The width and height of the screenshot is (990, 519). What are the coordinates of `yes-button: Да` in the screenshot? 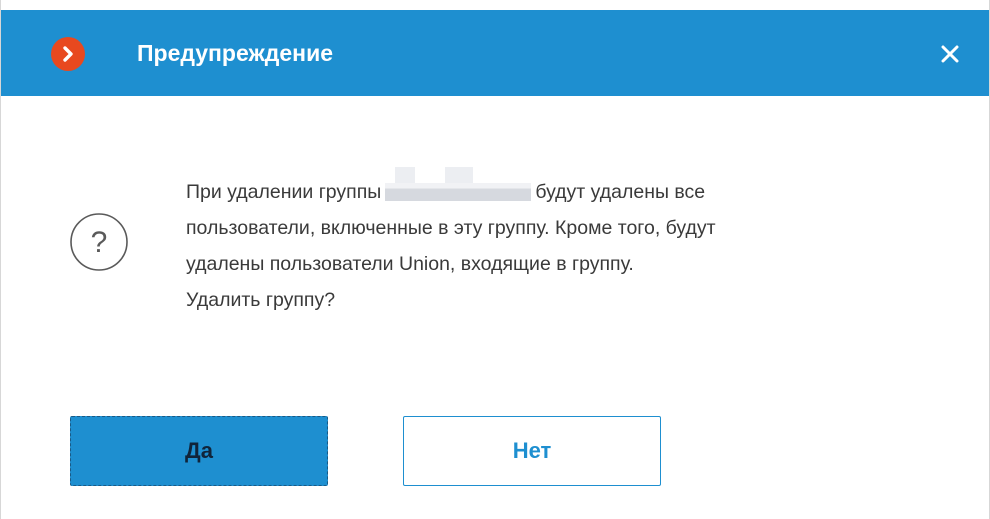 It's located at (199, 451).